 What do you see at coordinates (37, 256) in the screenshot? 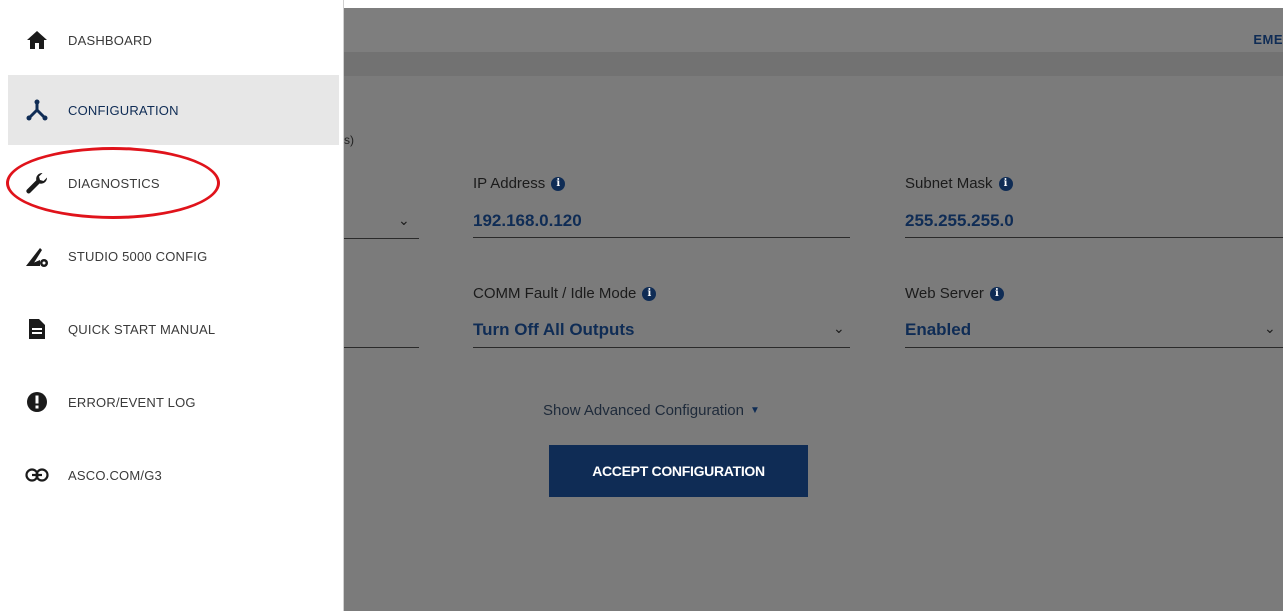
I see `studio-config-icon` at bounding box center [37, 256].